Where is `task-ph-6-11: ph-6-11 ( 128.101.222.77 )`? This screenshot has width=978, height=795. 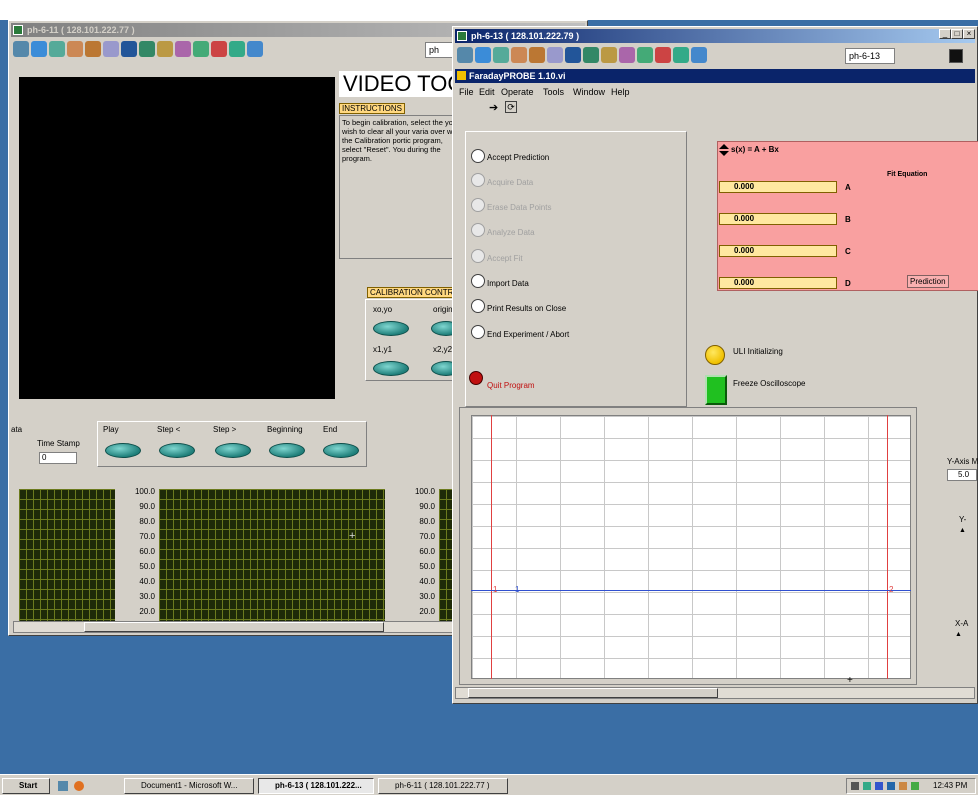 task-ph-6-11: ph-6-11 ( 128.101.222.77 ) is located at coordinates (443, 786).